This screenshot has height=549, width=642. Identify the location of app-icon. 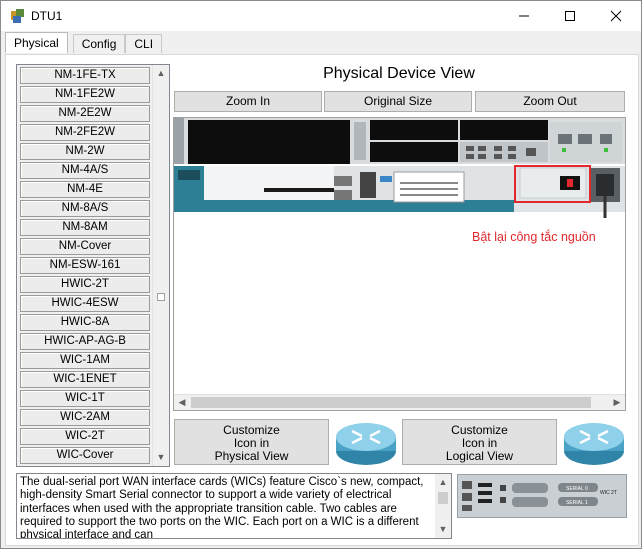
(17, 16).